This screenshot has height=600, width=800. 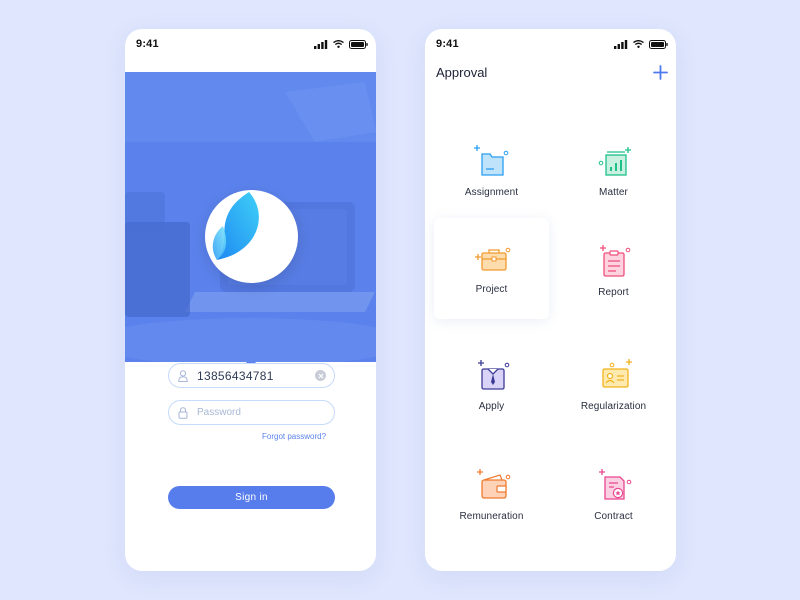 I want to click on menu-item-apply: Apply, so click(x=491, y=389).